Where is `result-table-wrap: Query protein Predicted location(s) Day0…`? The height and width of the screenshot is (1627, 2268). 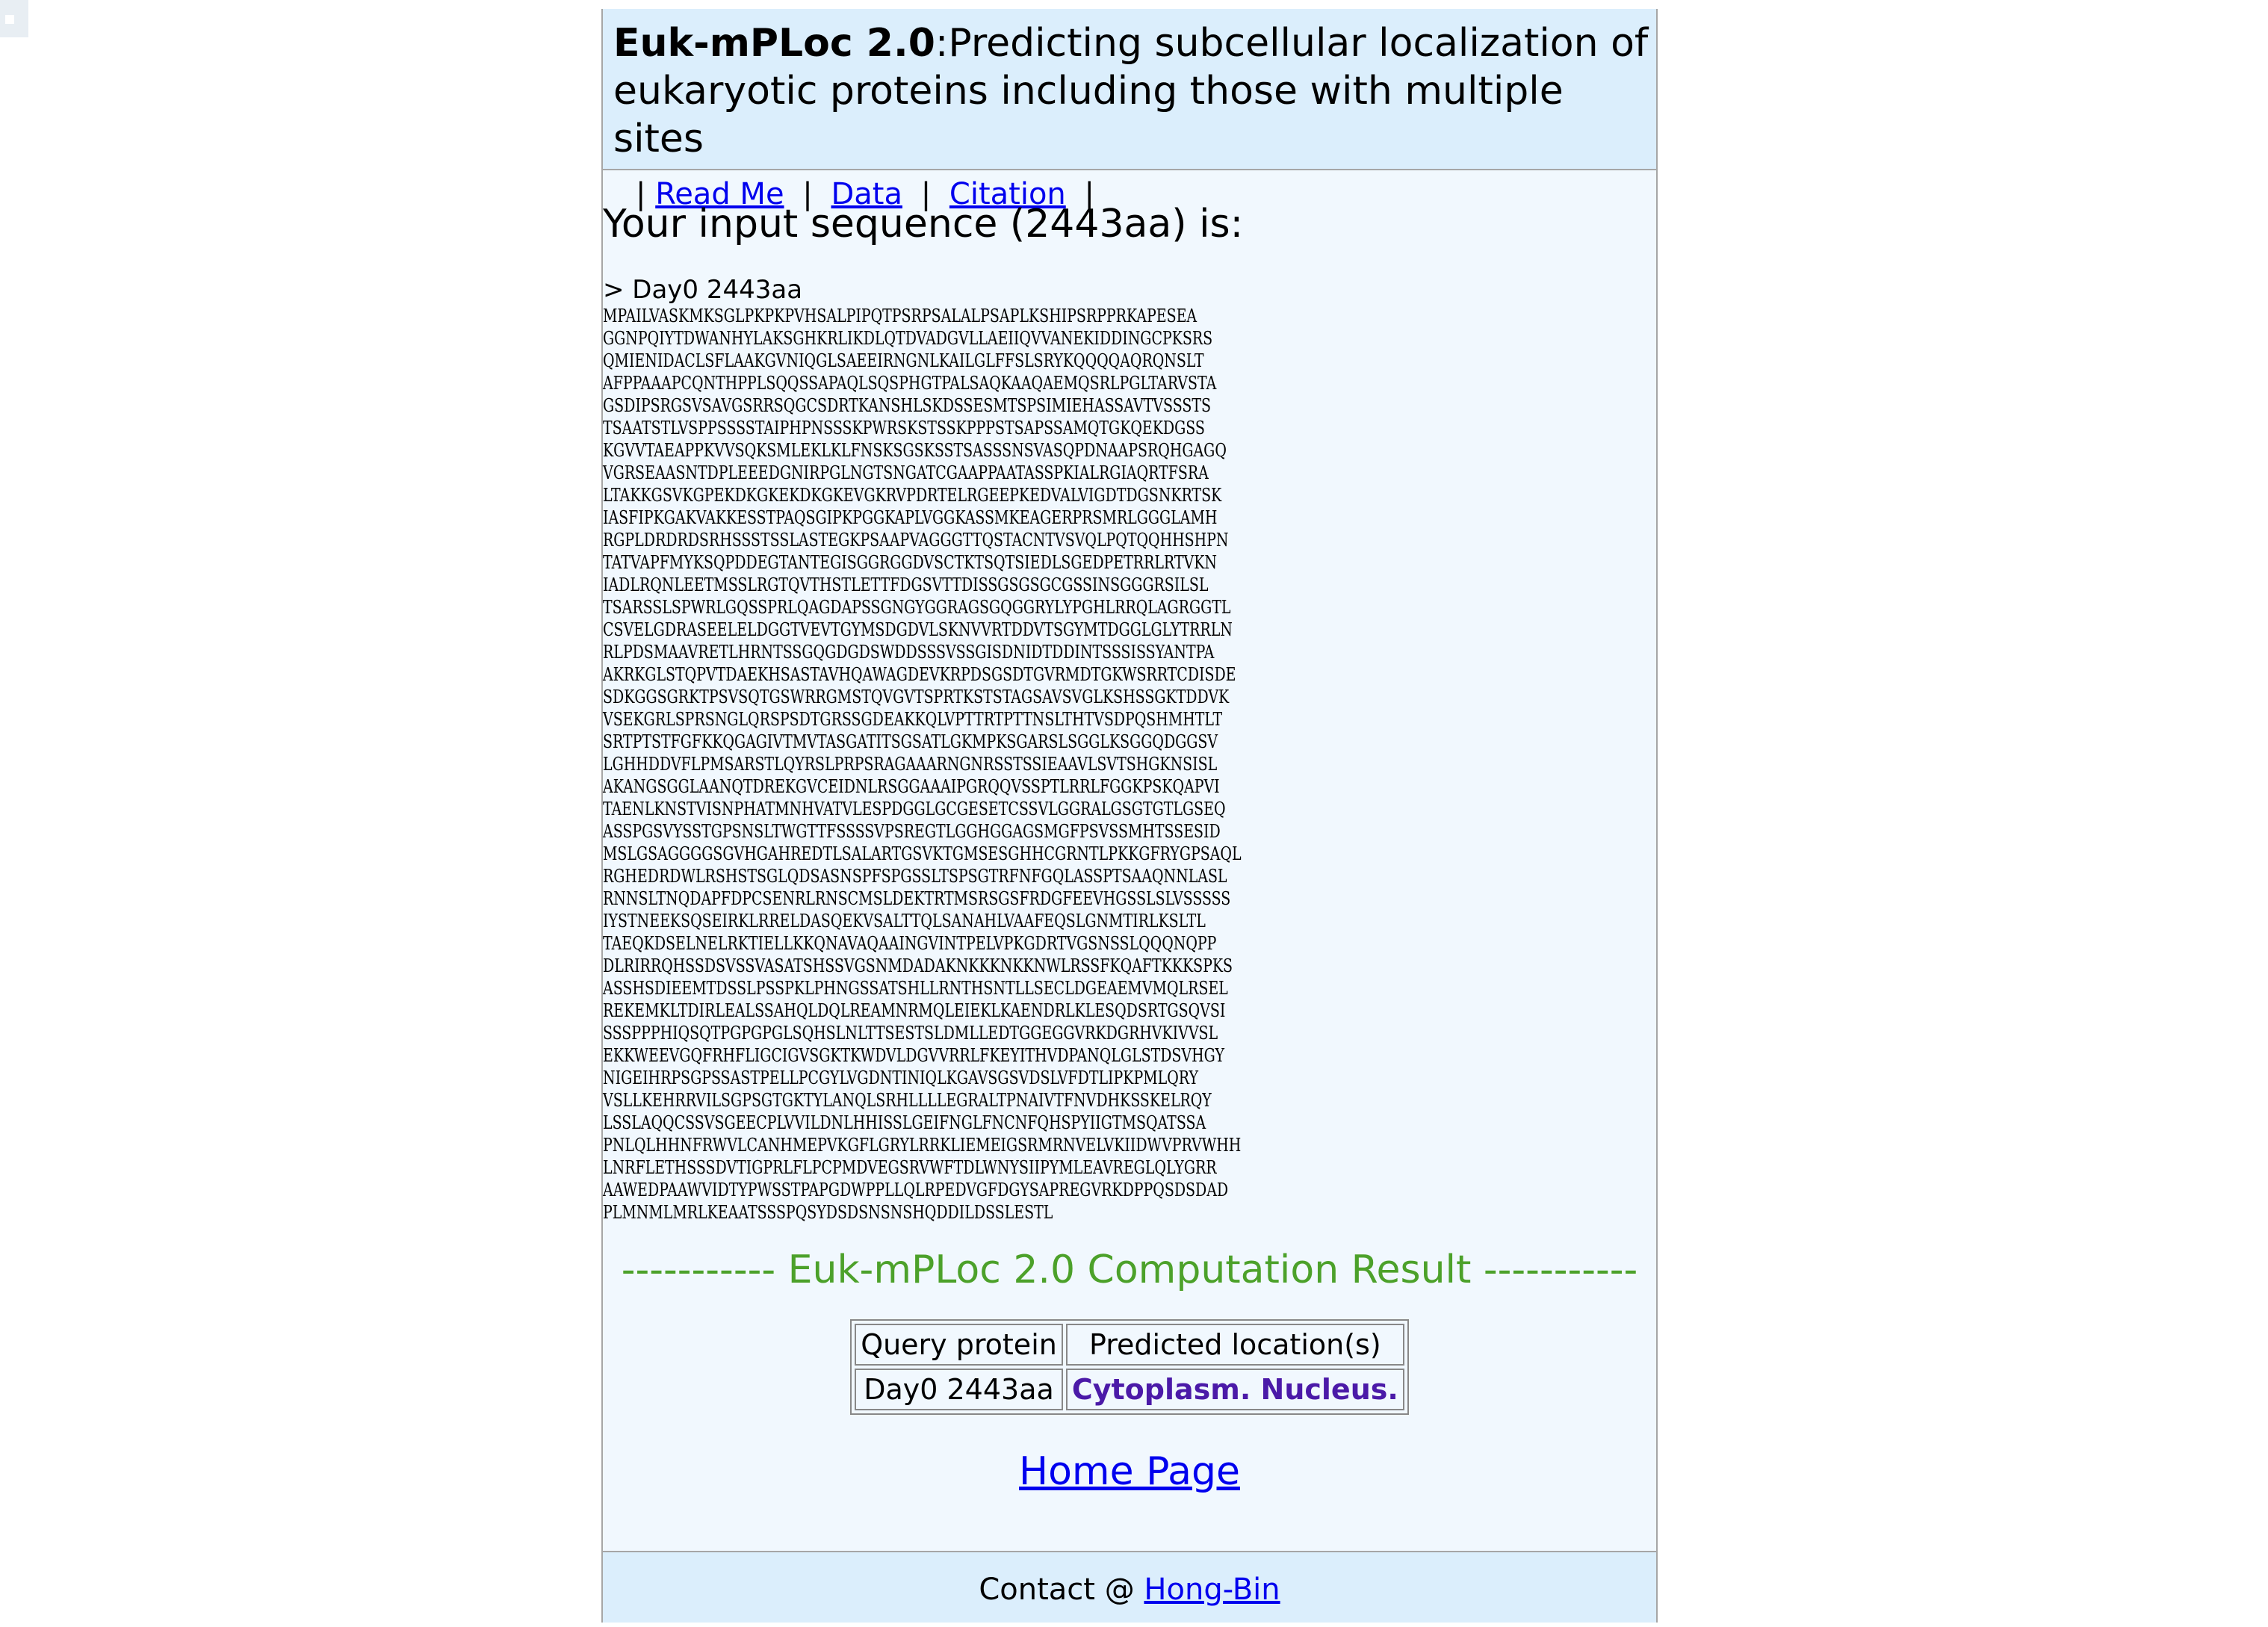
result-table-wrap: Query protein Predicted location(s) Day0… is located at coordinates (1129, 1367).